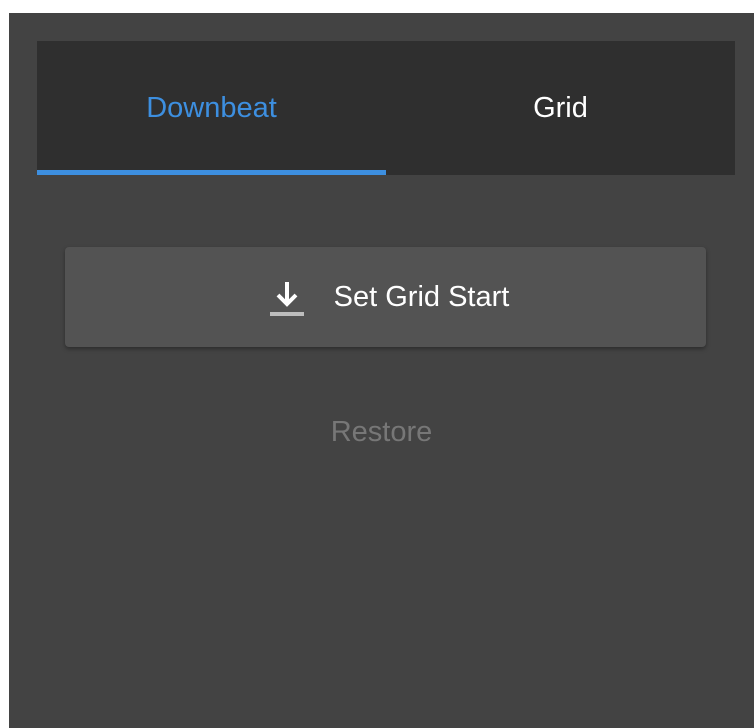 This screenshot has height=728, width=754. I want to click on active-tab-indicator, so click(211, 172).